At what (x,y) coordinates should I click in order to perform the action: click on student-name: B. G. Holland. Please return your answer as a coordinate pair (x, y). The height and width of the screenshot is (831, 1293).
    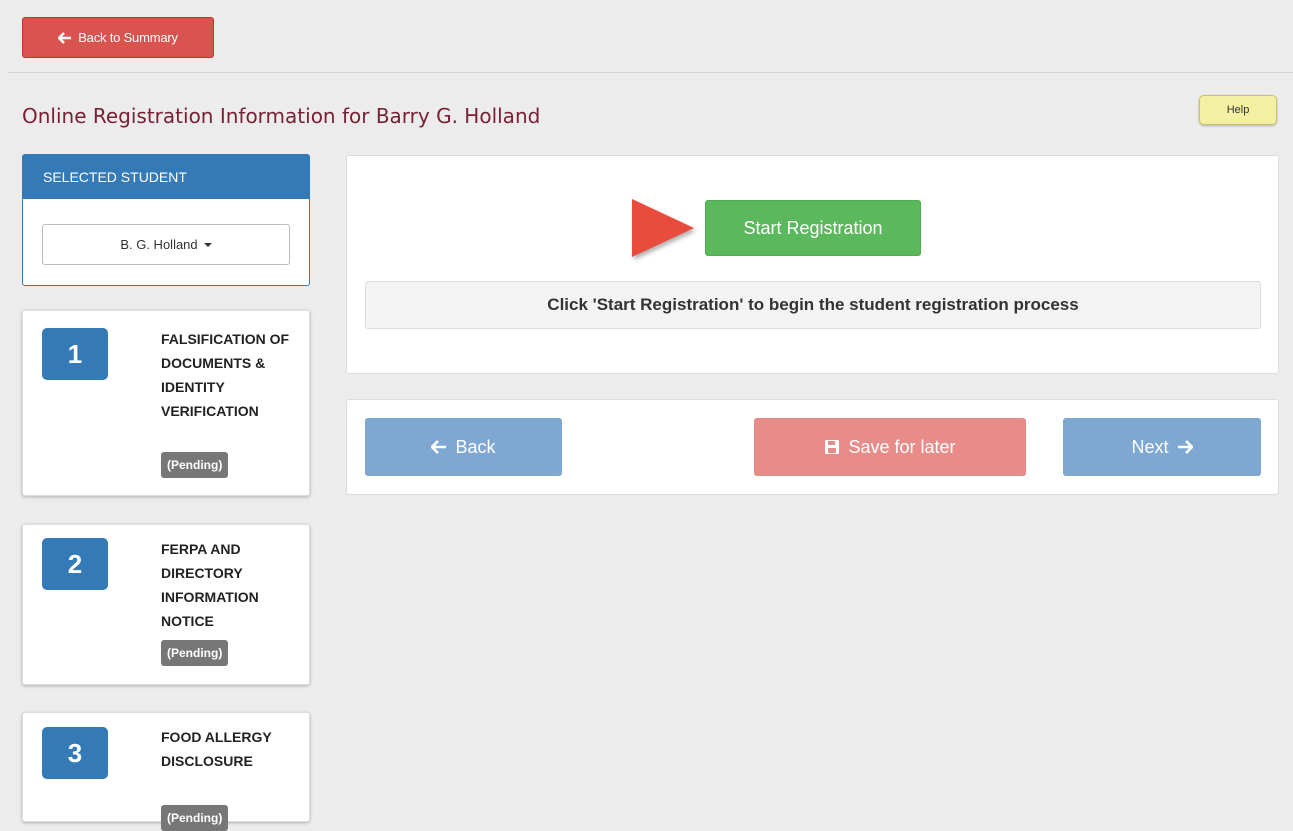
    Looking at the image, I should click on (159, 244).